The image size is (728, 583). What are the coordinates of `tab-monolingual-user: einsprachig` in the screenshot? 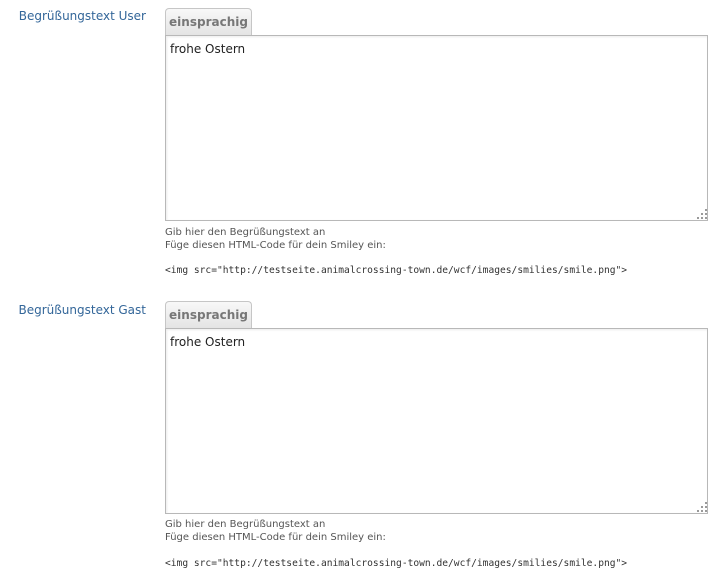 It's located at (208, 21).